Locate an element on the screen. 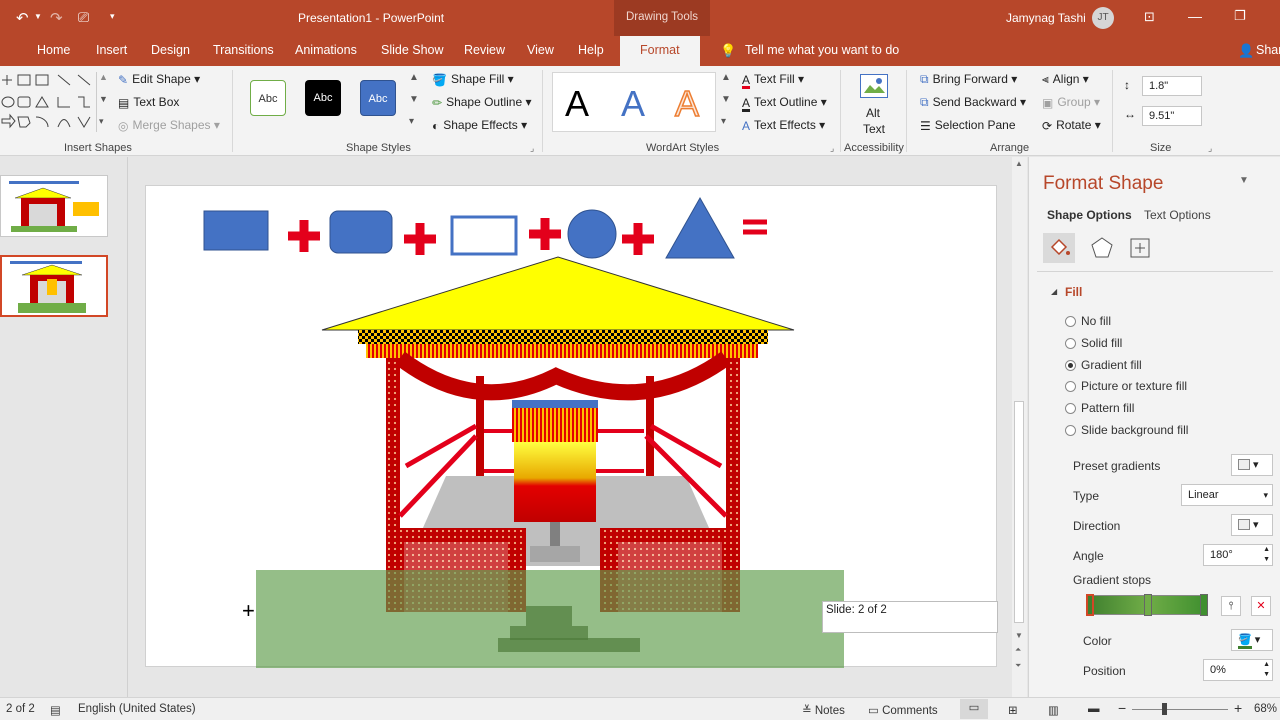  slide-scrollbar: ▲ ▼ ⏶ ⏷ is located at coordinates (1019, 427).